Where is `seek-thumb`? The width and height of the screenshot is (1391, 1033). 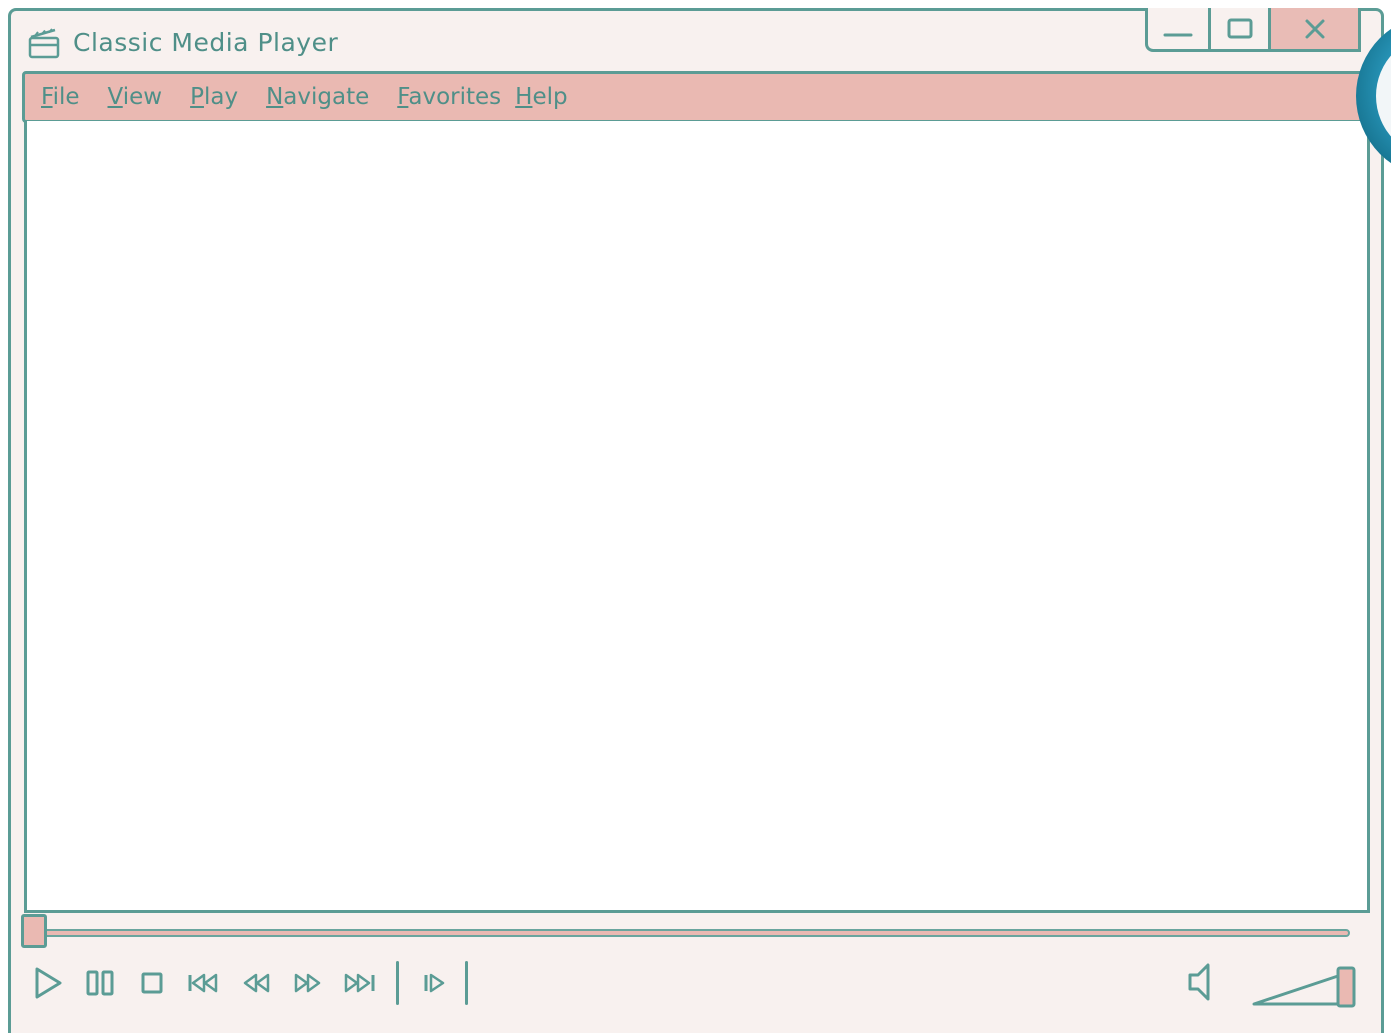
seek-thumb is located at coordinates (34, 931).